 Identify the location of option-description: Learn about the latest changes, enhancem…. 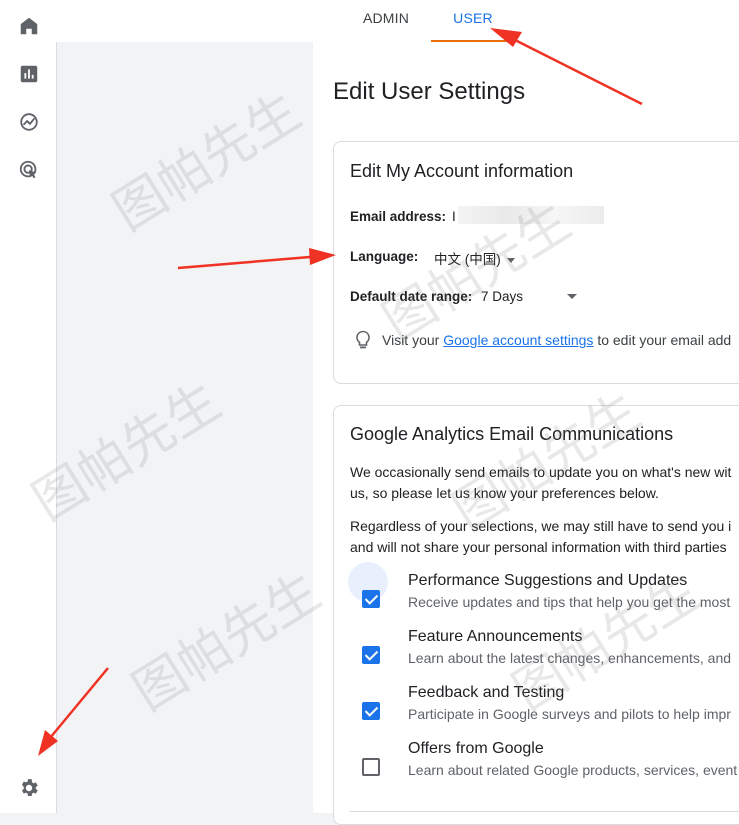
(570, 658).